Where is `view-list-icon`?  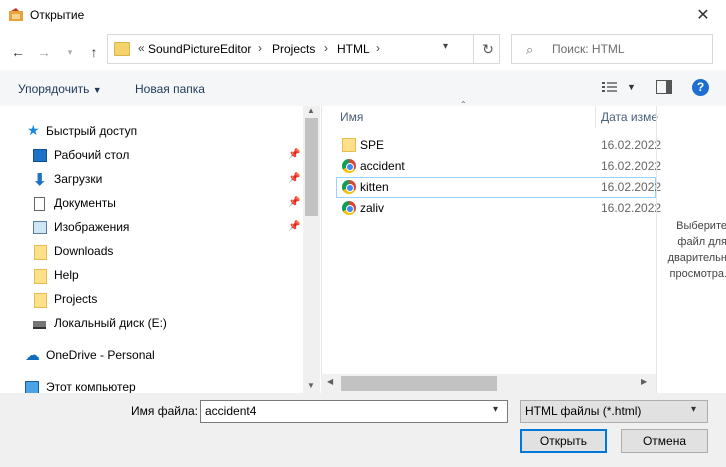 view-list-icon is located at coordinates (609, 87).